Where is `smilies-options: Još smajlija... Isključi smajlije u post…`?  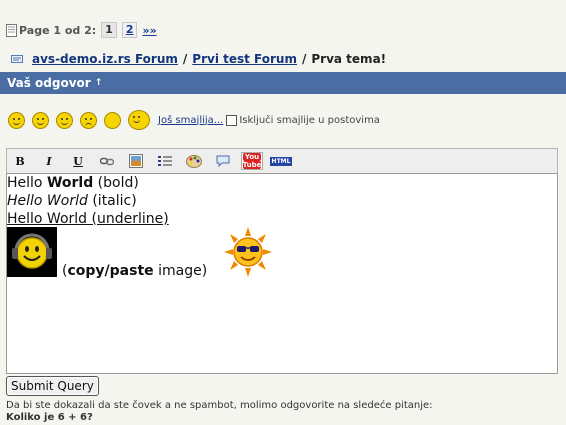 smilies-options: Još smajlija... Isključi smajlije u post… is located at coordinates (269, 120).